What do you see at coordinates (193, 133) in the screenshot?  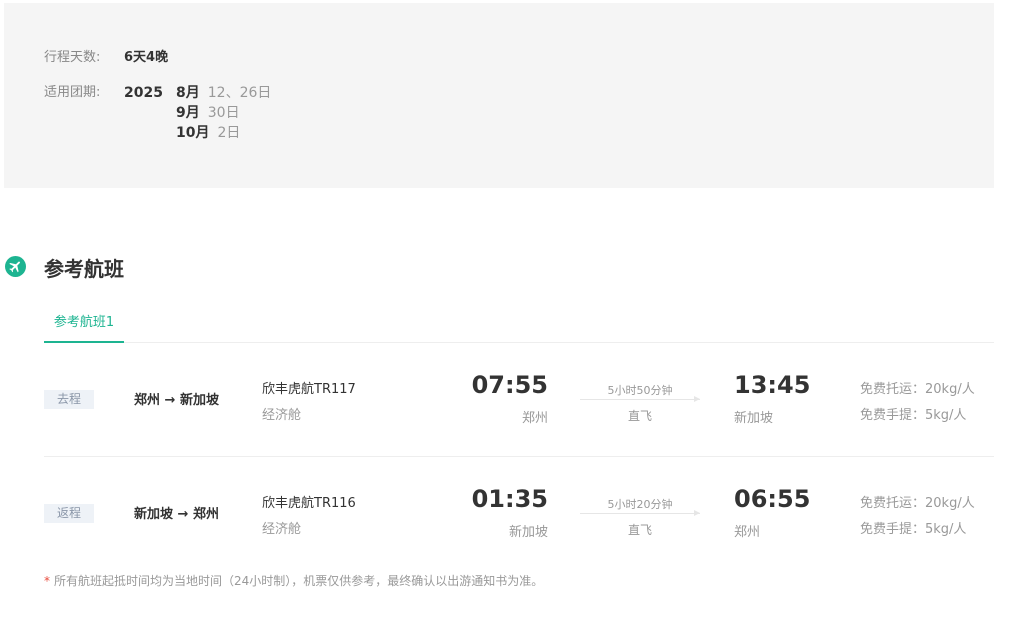 I see `departure-month: 10月` at bounding box center [193, 133].